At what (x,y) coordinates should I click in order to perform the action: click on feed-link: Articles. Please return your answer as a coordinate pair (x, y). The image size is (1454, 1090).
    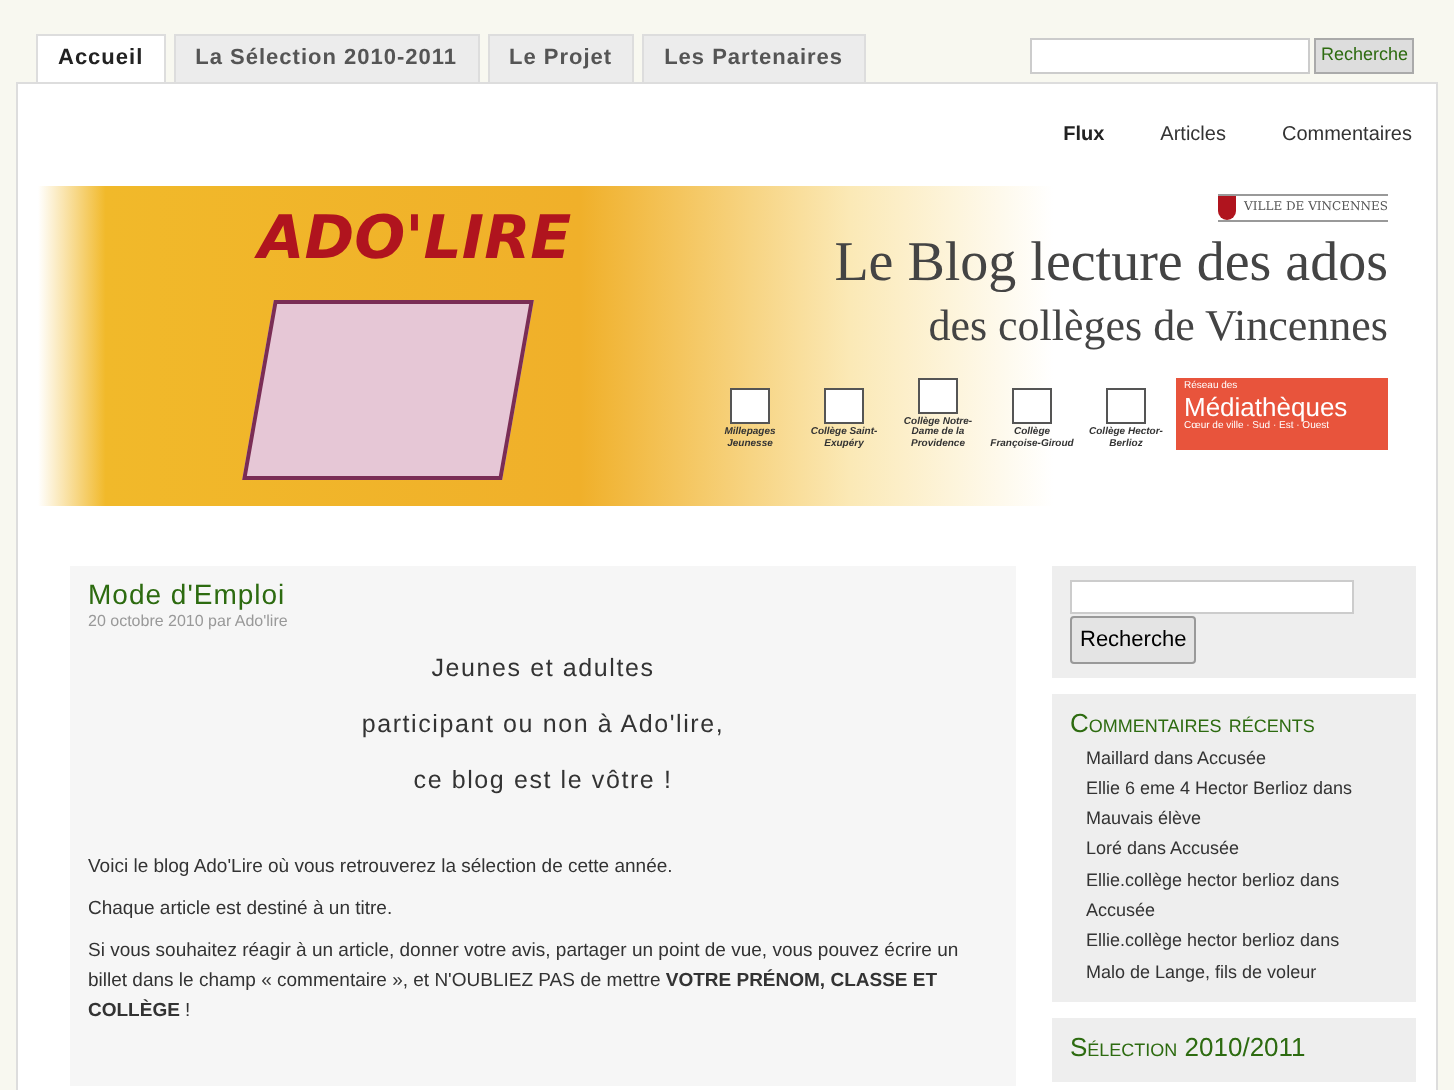
    Looking at the image, I should click on (1193, 134).